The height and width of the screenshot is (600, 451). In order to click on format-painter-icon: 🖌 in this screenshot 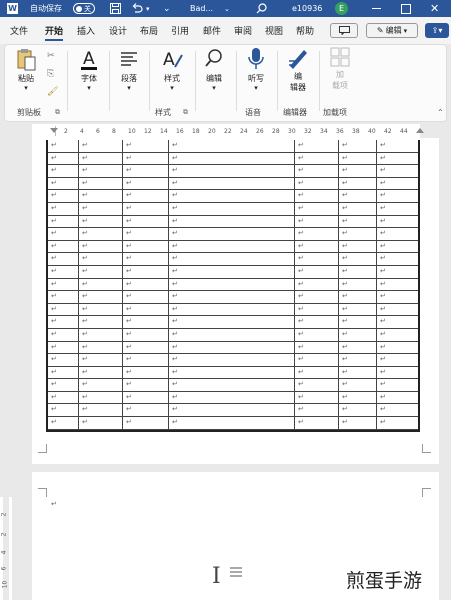, I will do `click(52, 92)`.